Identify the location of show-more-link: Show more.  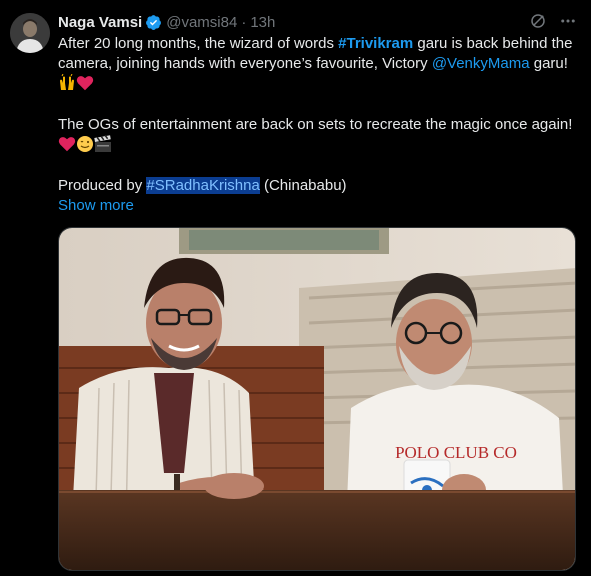
(96, 205).